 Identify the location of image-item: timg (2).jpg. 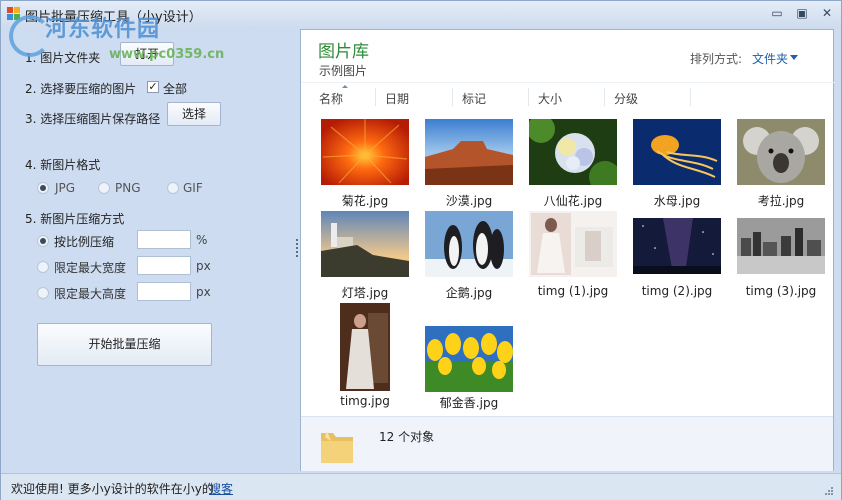
(677, 256).